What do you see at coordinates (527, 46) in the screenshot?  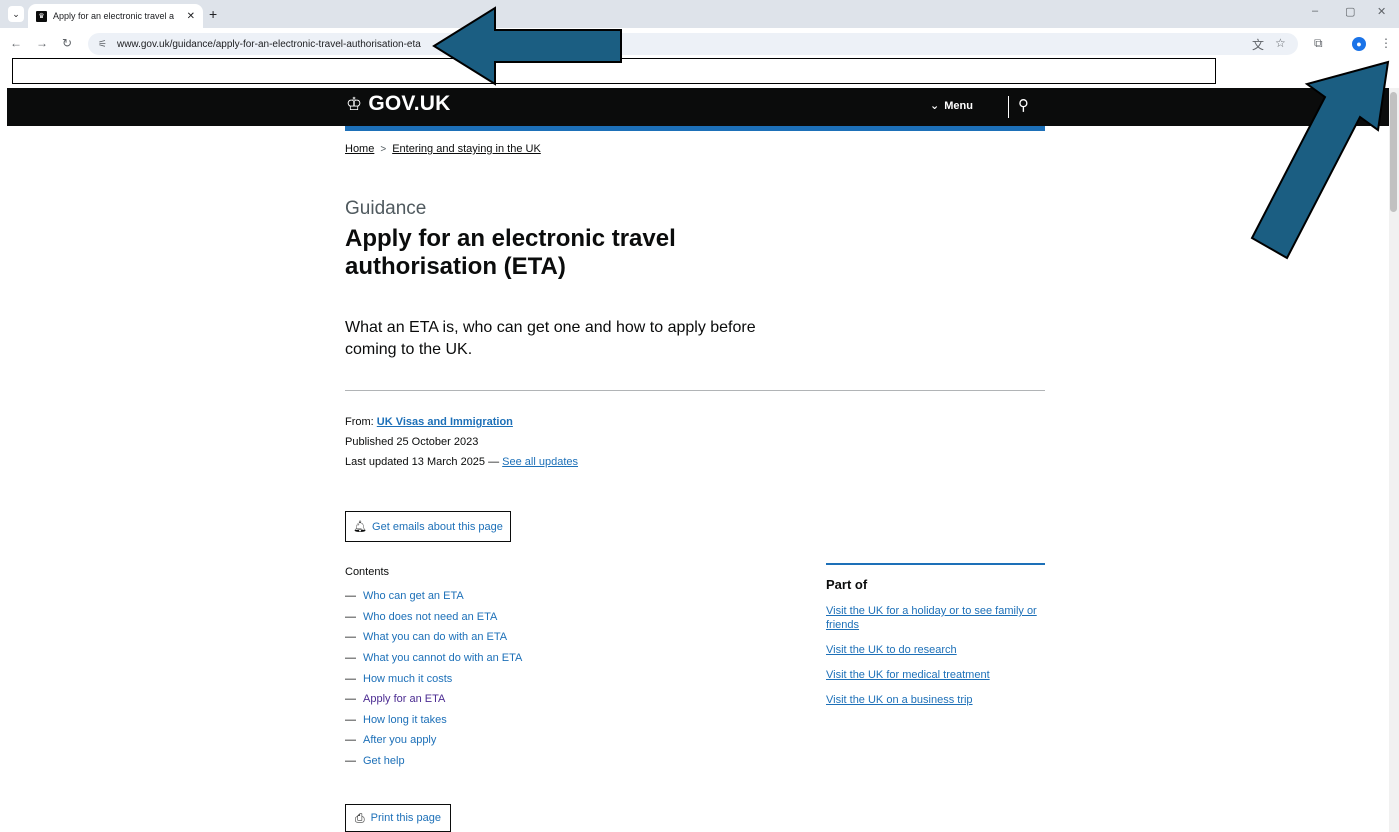 I see `annotation-arrow-address-bar` at bounding box center [527, 46].